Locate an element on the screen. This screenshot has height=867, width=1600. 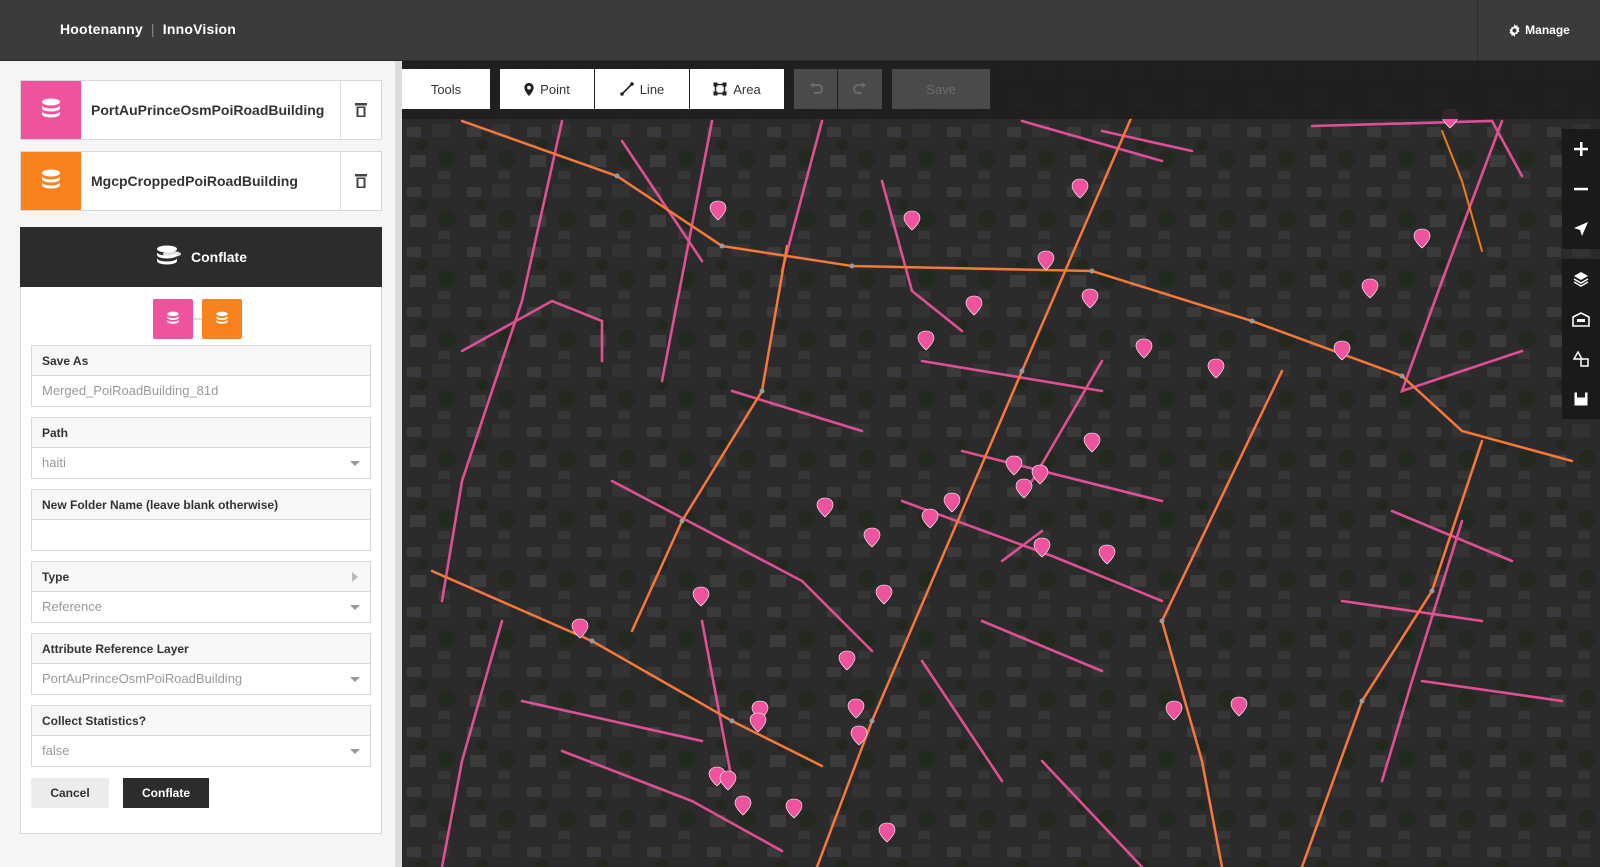
location-arrow-icon is located at coordinates (1581, 229).